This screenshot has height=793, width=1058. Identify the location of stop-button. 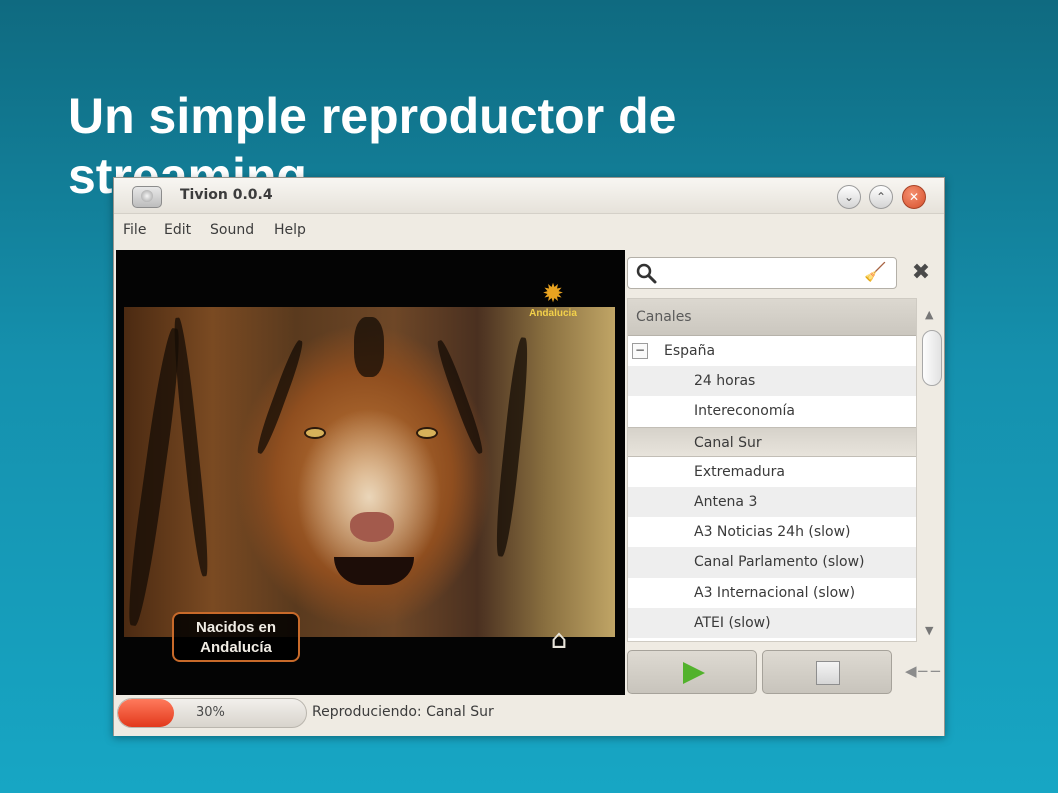
(827, 672).